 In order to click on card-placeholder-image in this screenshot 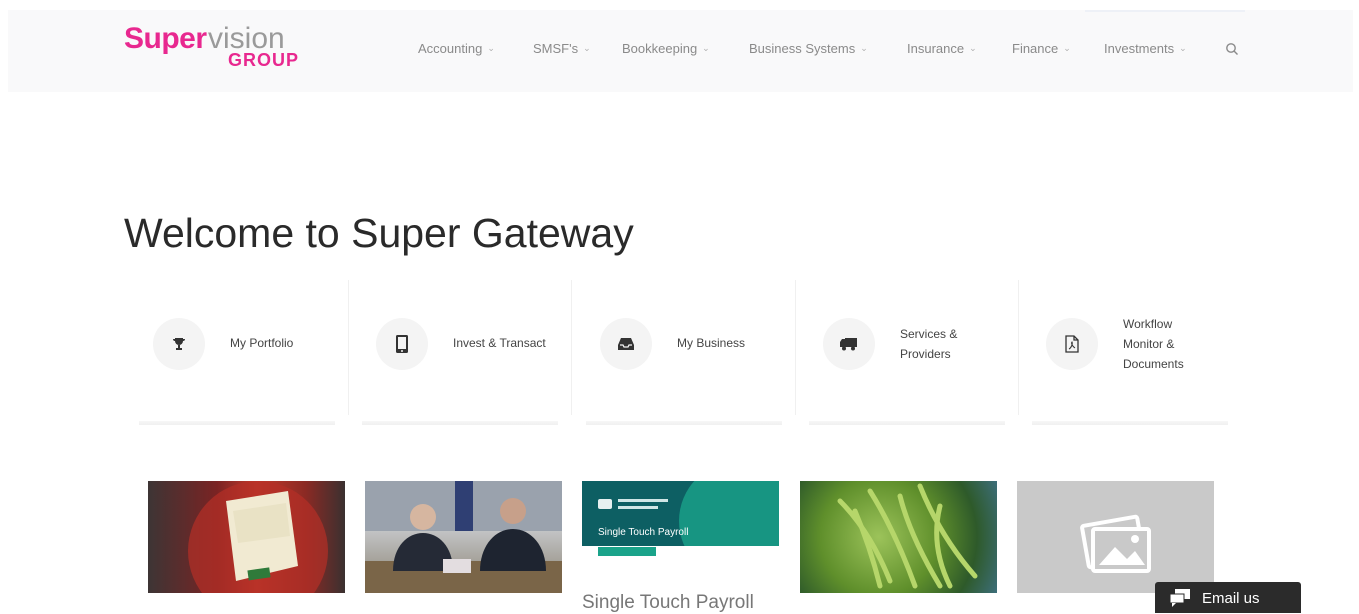, I will do `click(1115, 537)`.